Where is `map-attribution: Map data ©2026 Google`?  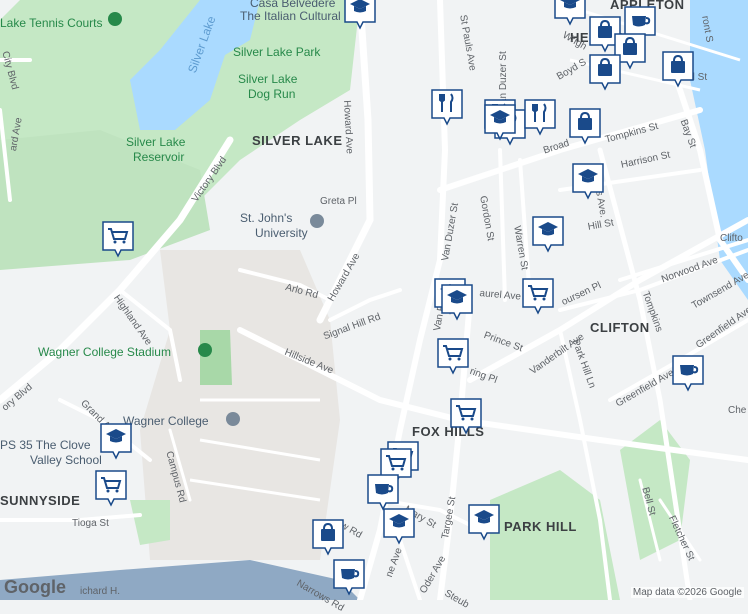
map-attribution: Map data ©2026 Google is located at coordinates (687, 592).